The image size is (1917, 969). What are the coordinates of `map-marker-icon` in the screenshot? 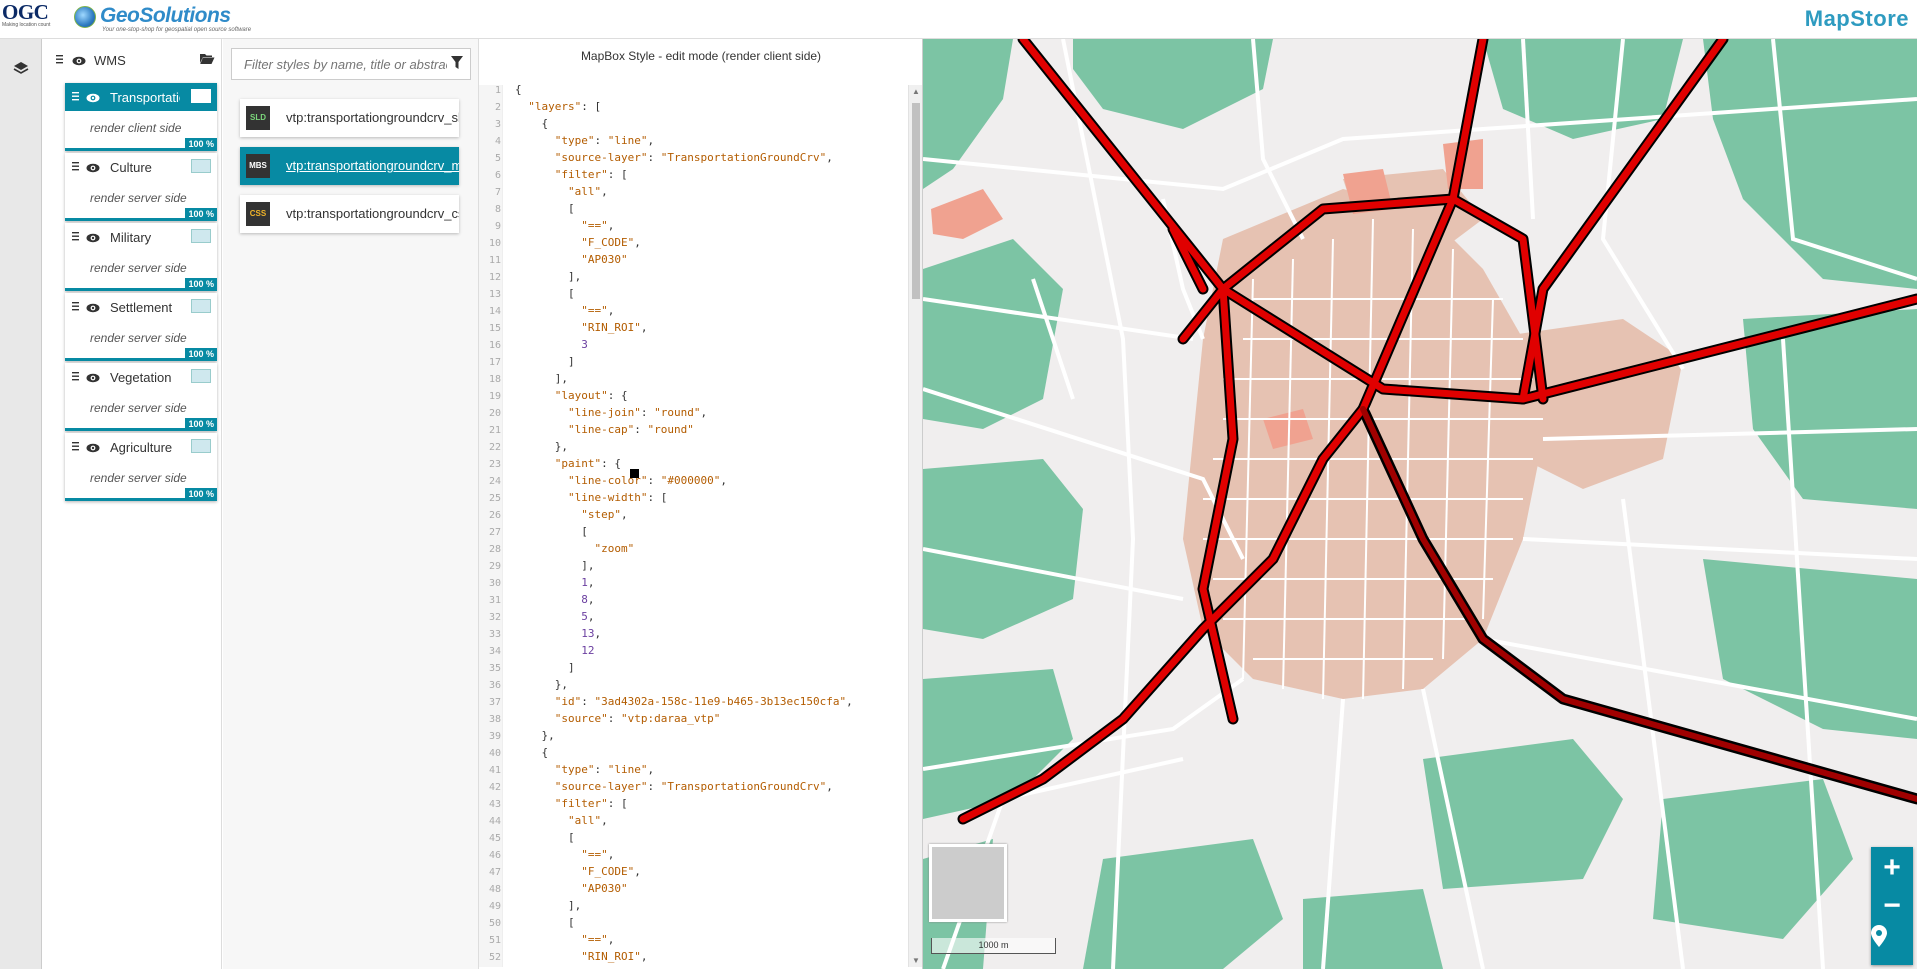 It's located at (1879, 936).